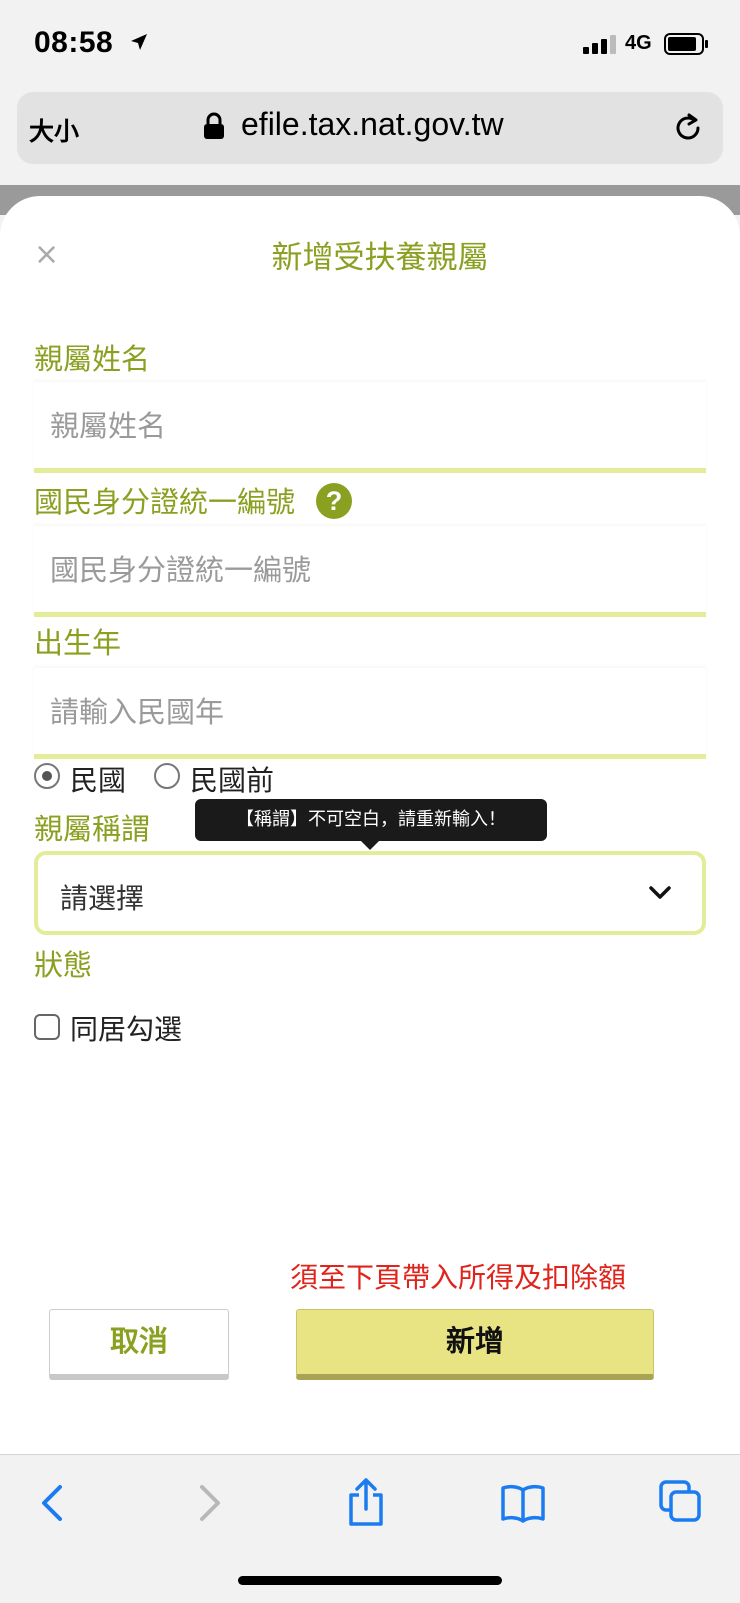 The width and height of the screenshot is (740, 1603). What do you see at coordinates (680, 1501) in the screenshot?
I see `tabs-icon` at bounding box center [680, 1501].